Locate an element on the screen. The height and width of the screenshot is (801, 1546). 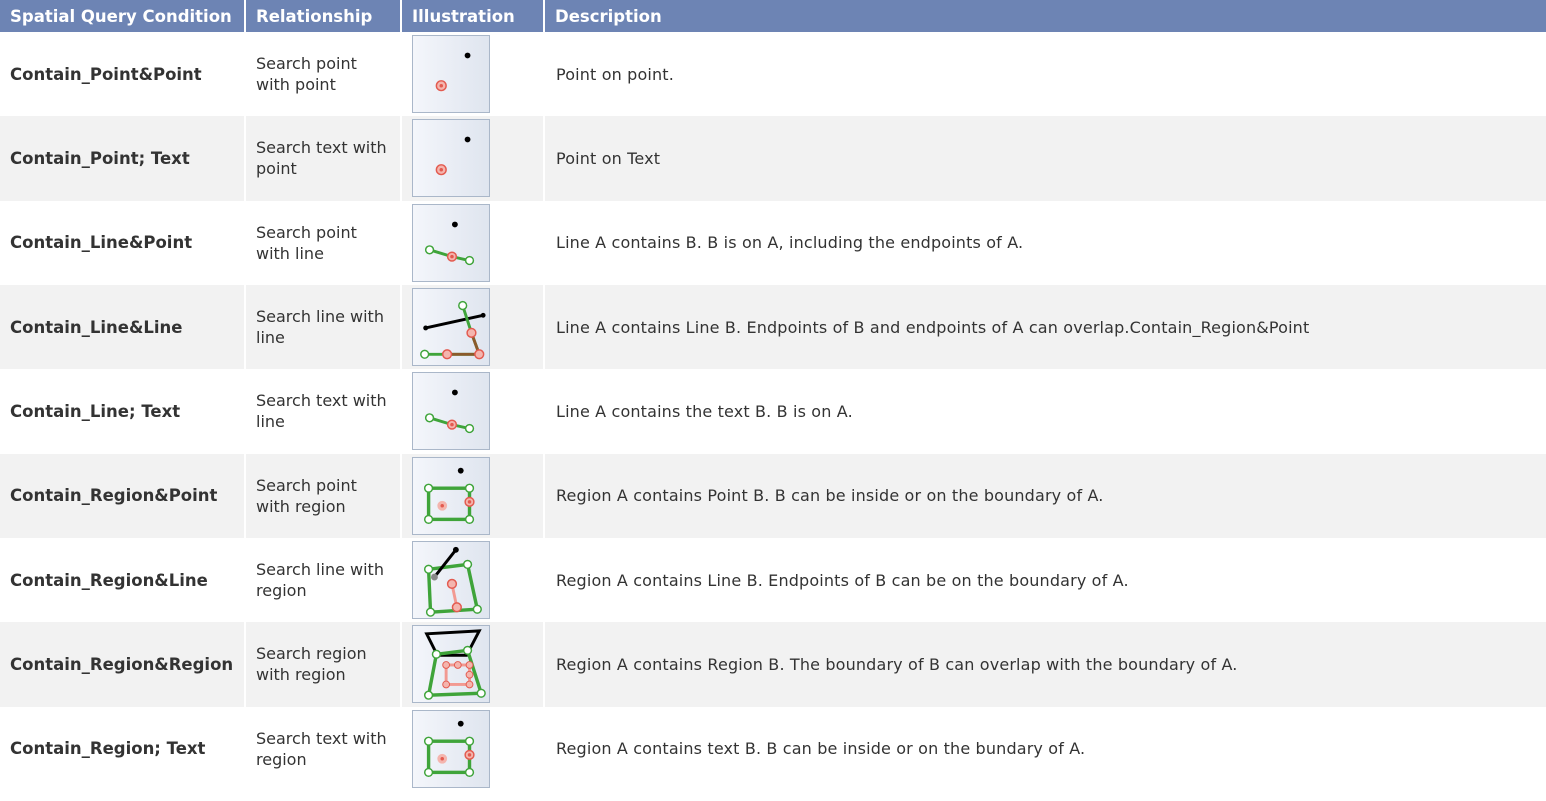
relationship-cell: Search text with point is located at coordinates (323, 158).